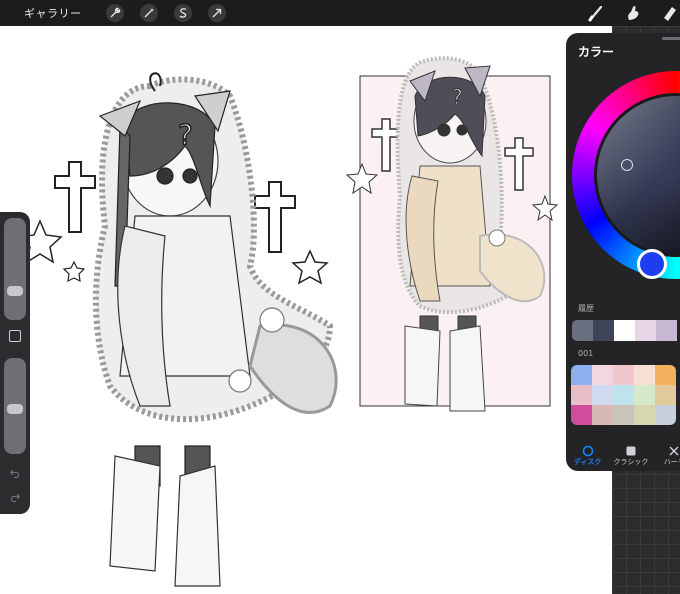 This screenshot has width=680, height=594. Describe the element at coordinates (671, 461) in the screenshot. I see `tab-label: ハーモ` at that location.